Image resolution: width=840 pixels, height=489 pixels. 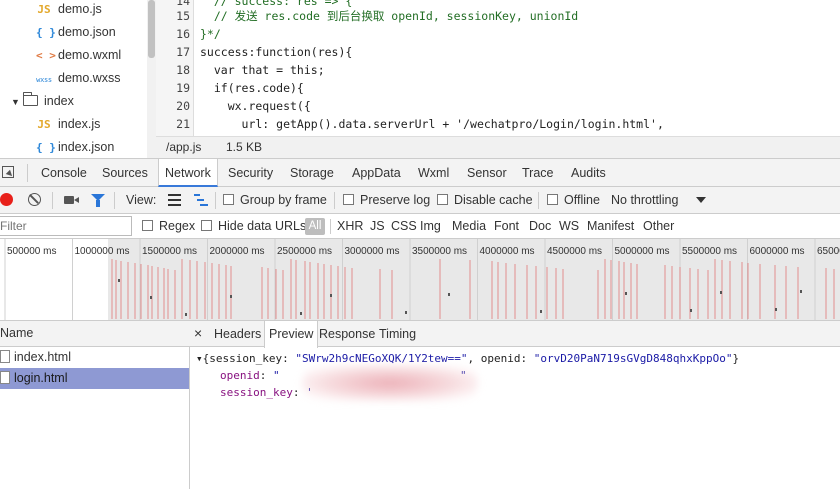 I want to click on code-line: var that = this;, so click(x=262, y=70).